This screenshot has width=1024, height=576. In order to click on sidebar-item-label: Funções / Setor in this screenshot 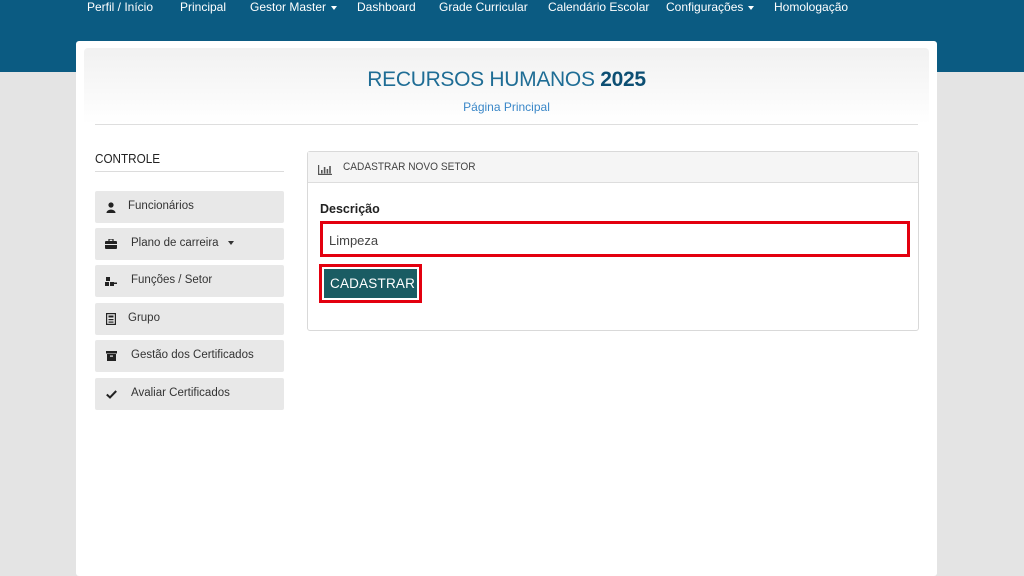, I will do `click(172, 280)`.